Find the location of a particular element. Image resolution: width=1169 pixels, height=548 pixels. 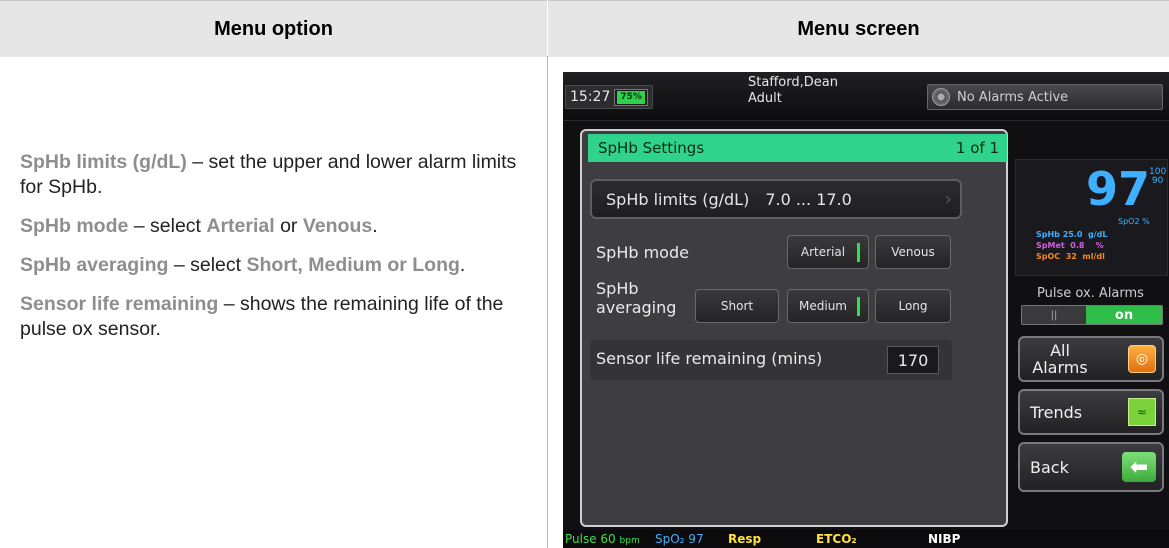

arrow-left-icon: ⬅ is located at coordinates (1139, 467).